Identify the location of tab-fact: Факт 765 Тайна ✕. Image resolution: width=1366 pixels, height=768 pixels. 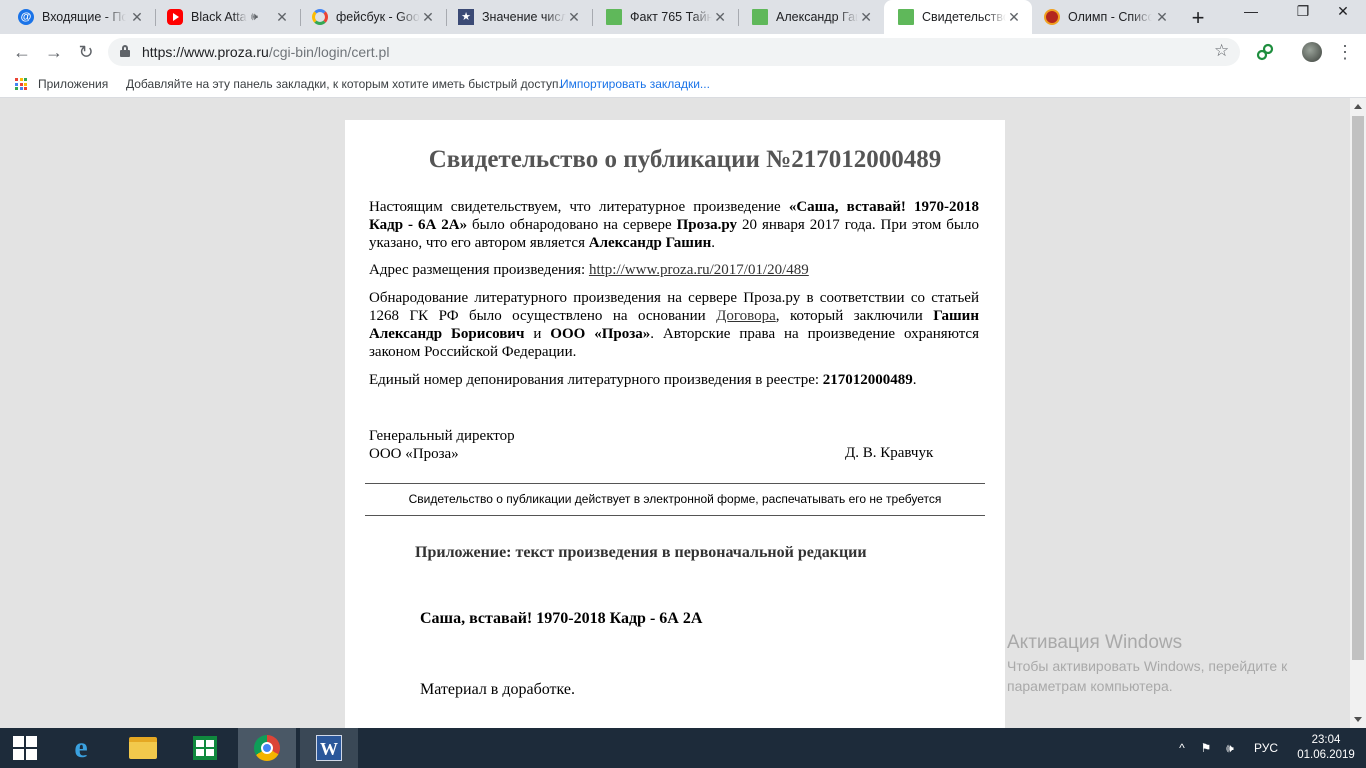
(665, 17).